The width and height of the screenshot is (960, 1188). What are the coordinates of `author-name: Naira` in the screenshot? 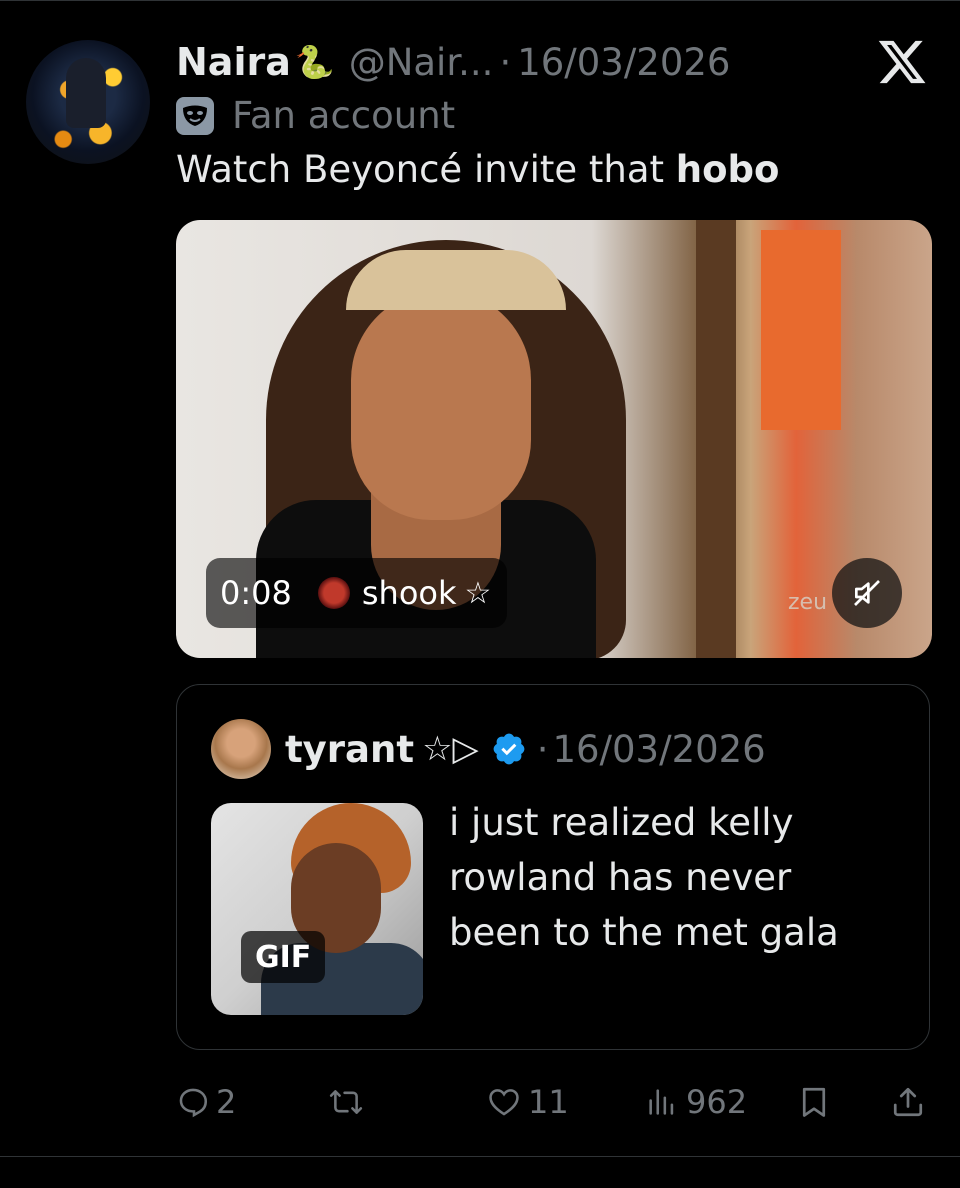 It's located at (233, 62).